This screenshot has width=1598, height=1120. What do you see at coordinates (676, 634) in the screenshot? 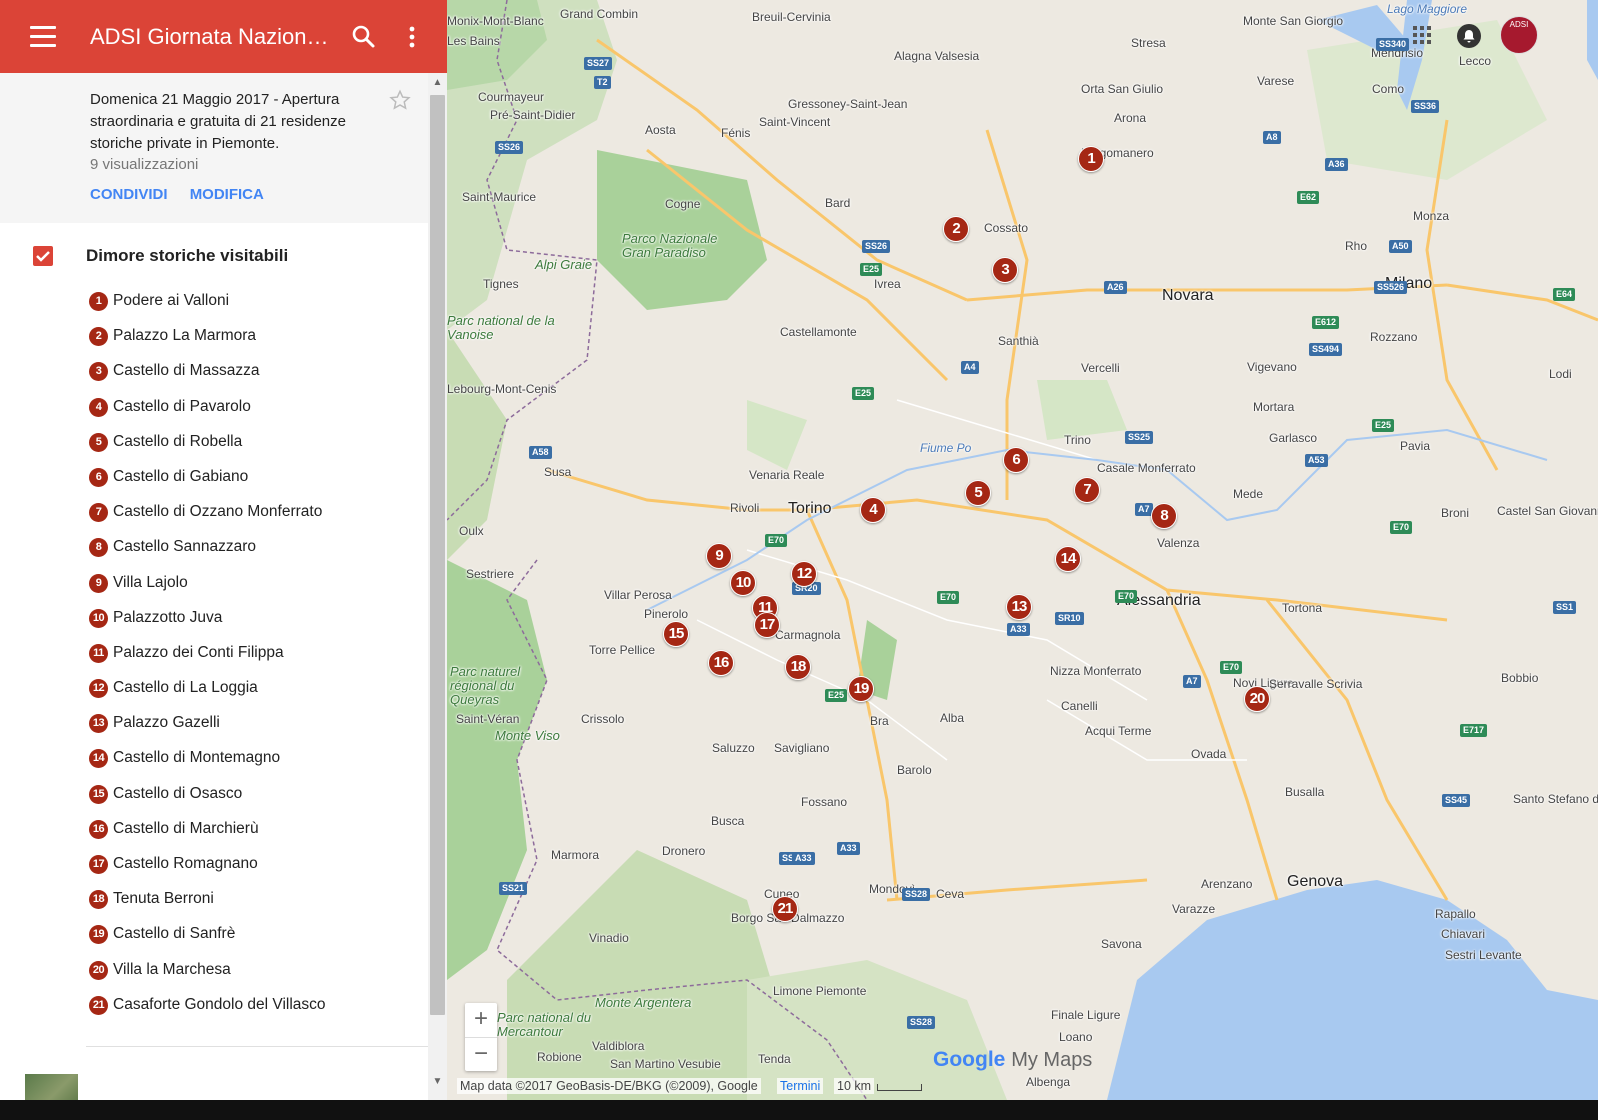
I see `map-marker: 15` at bounding box center [676, 634].